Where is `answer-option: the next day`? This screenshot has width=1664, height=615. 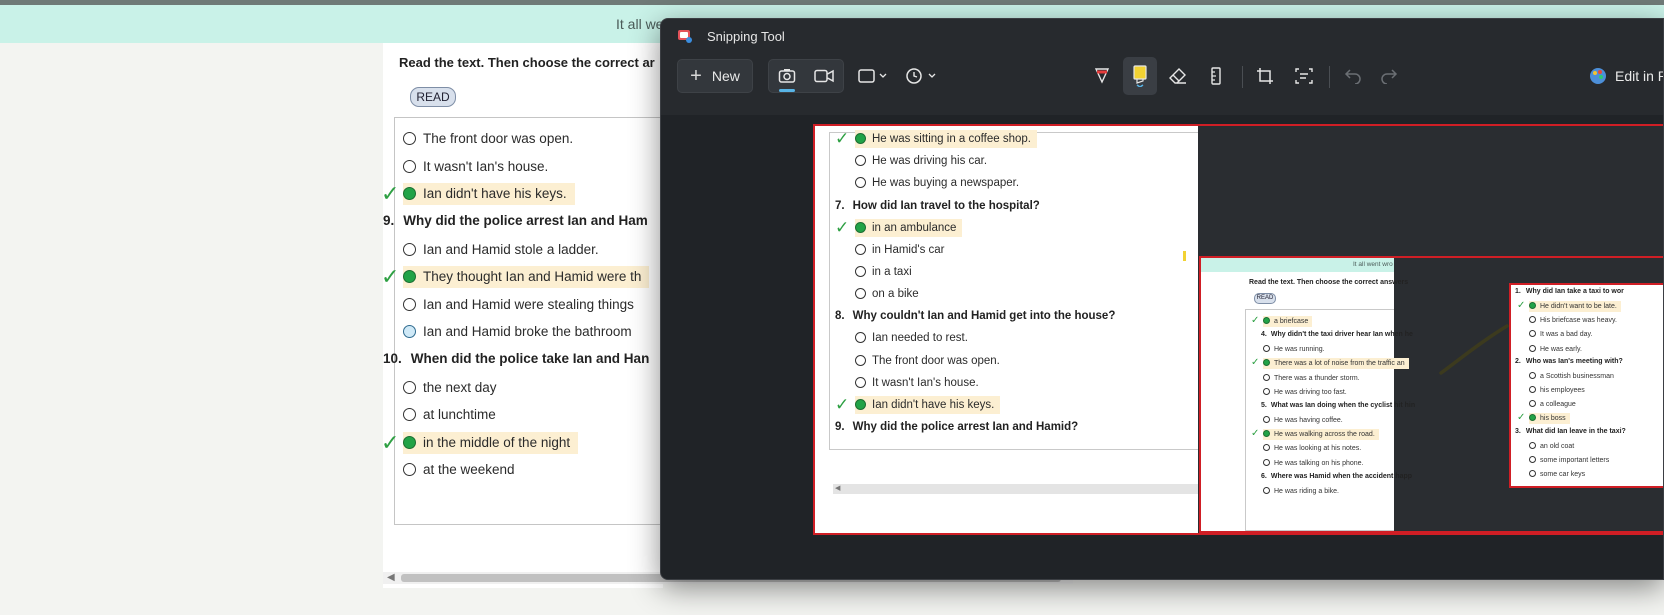
answer-option: the next day is located at coordinates (450, 388).